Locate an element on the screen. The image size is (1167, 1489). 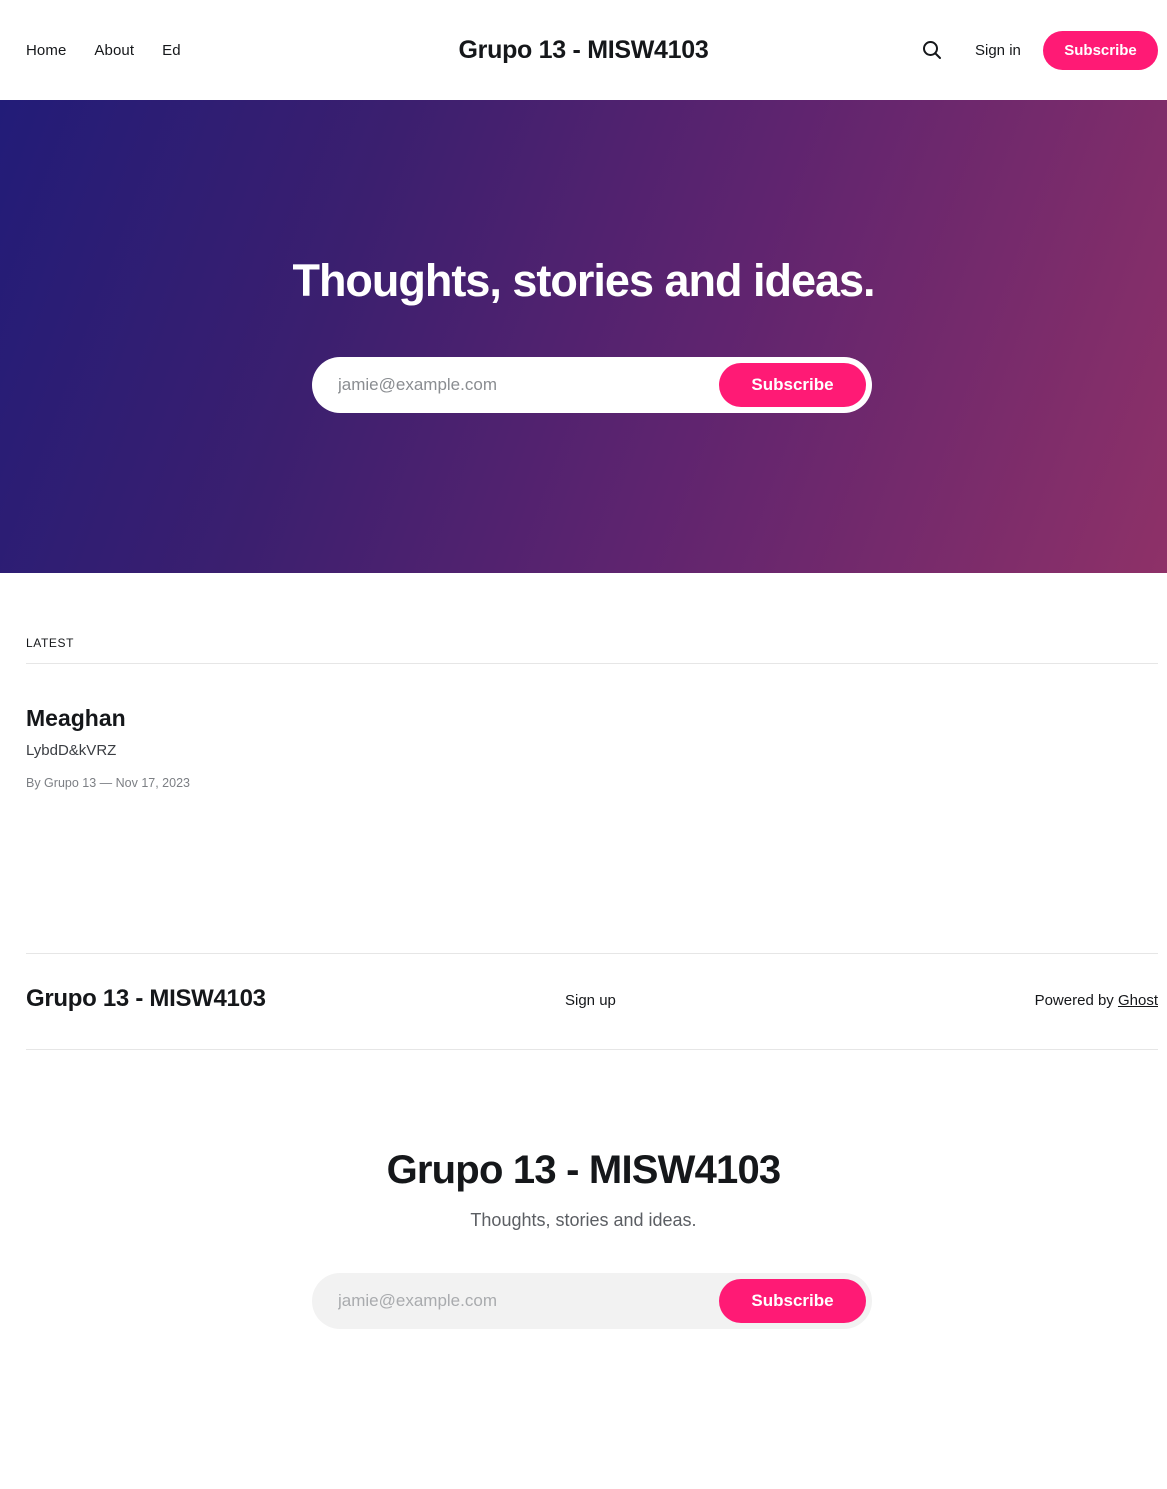
cta-subscribe-button: Subscribe is located at coordinates (792, 1301).